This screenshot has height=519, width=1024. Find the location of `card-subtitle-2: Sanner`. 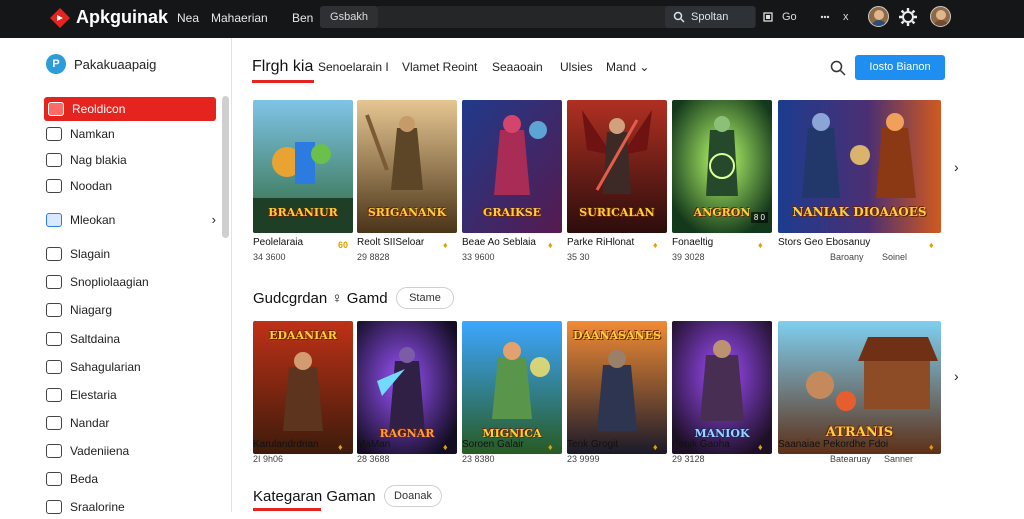

card-subtitle-2: Sanner is located at coordinates (899, 459).